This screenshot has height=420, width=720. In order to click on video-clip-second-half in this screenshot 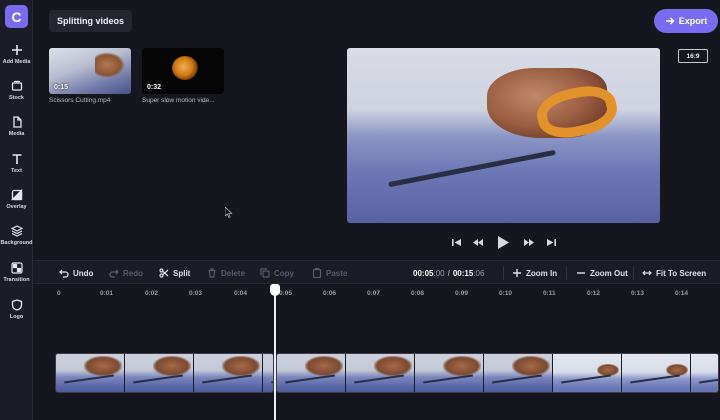, I will do `click(497, 373)`.